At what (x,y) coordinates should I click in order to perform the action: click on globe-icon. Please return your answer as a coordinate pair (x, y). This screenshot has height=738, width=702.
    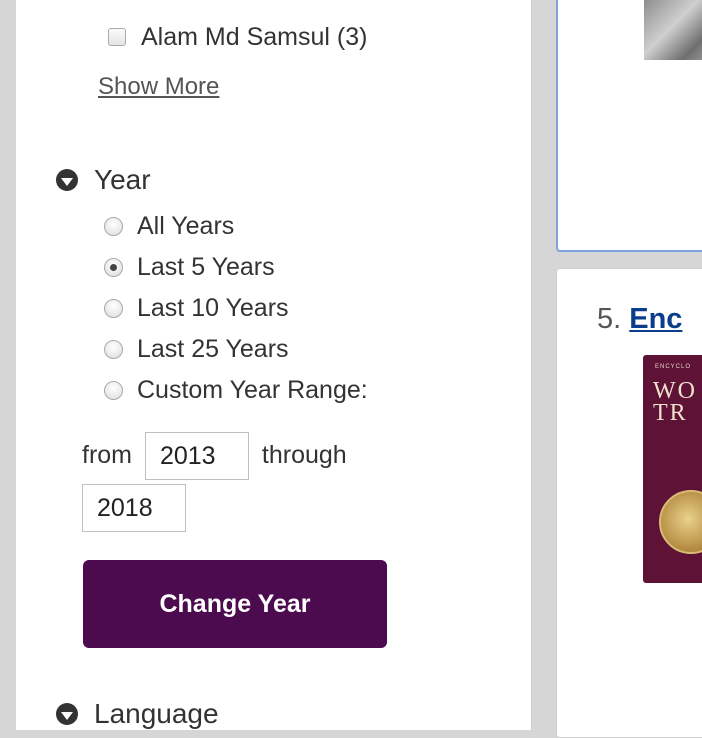
    Looking at the image, I should click on (680, 522).